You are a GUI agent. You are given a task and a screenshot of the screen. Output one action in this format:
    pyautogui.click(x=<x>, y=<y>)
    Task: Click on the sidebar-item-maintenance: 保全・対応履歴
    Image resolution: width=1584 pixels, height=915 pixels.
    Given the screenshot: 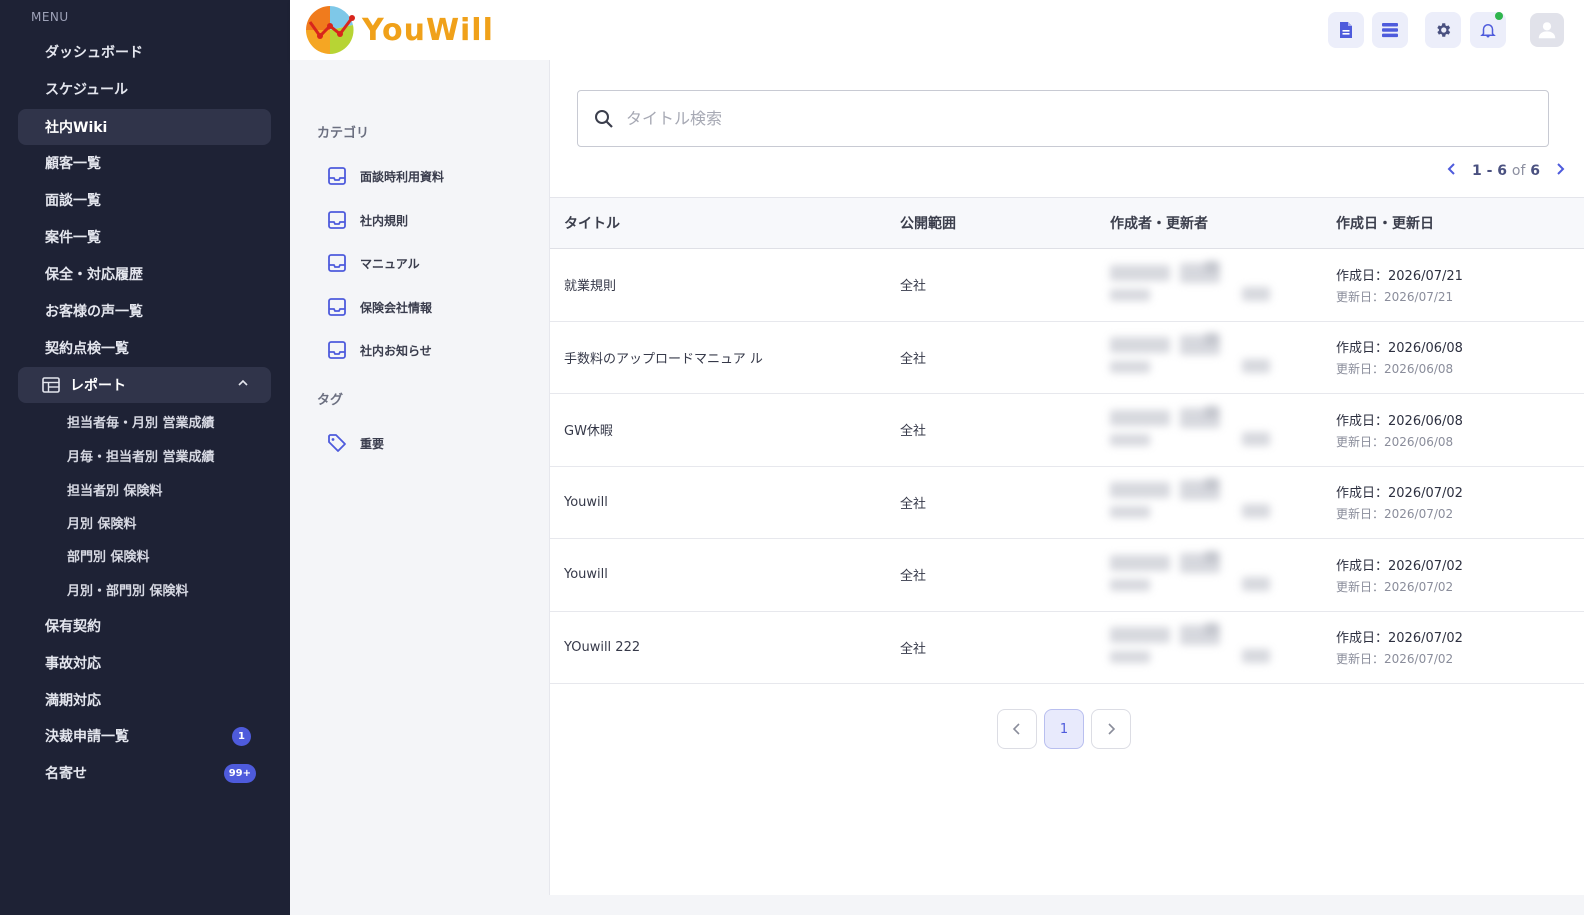 What is the action you would take?
    pyautogui.click(x=144, y=274)
    